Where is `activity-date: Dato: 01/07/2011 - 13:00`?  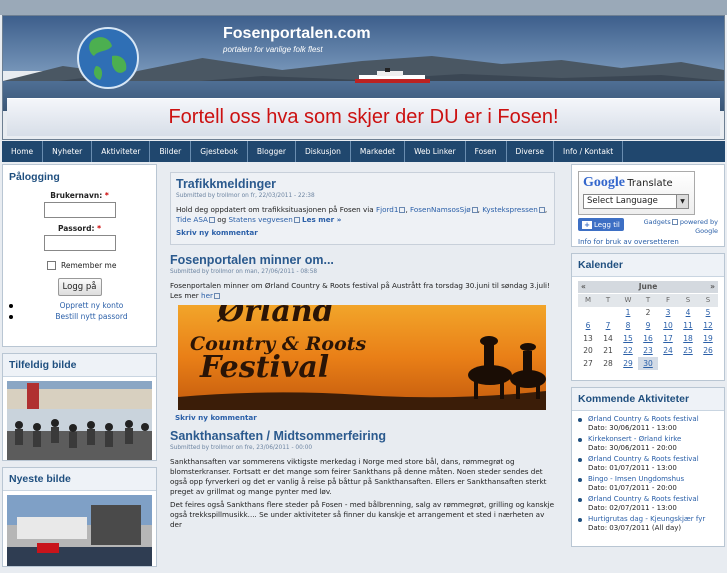 activity-date: Dato: 01/07/2011 - 13:00 is located at coordinates (632, 468).